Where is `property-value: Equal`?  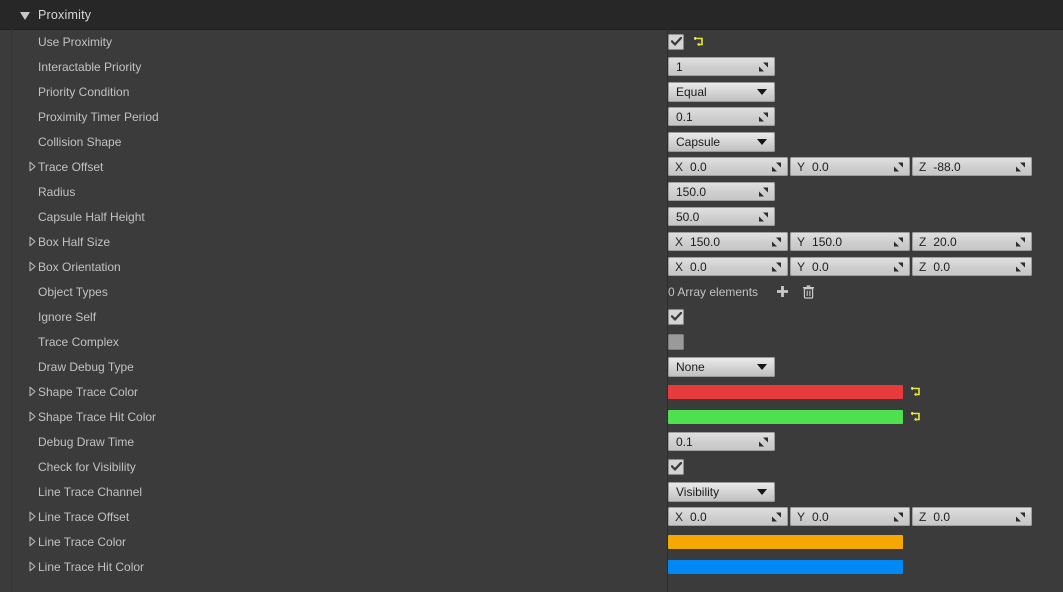
property-value: Equal is located at coordinates (721, 91).